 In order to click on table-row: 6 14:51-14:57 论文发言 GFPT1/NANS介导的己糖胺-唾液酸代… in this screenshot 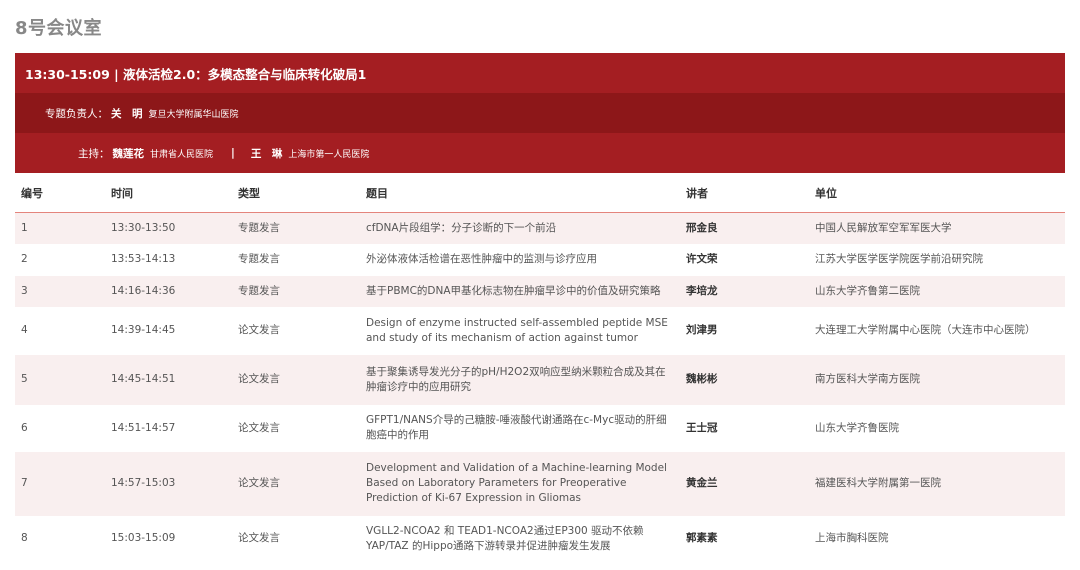, I will do `click(540, 428)`.